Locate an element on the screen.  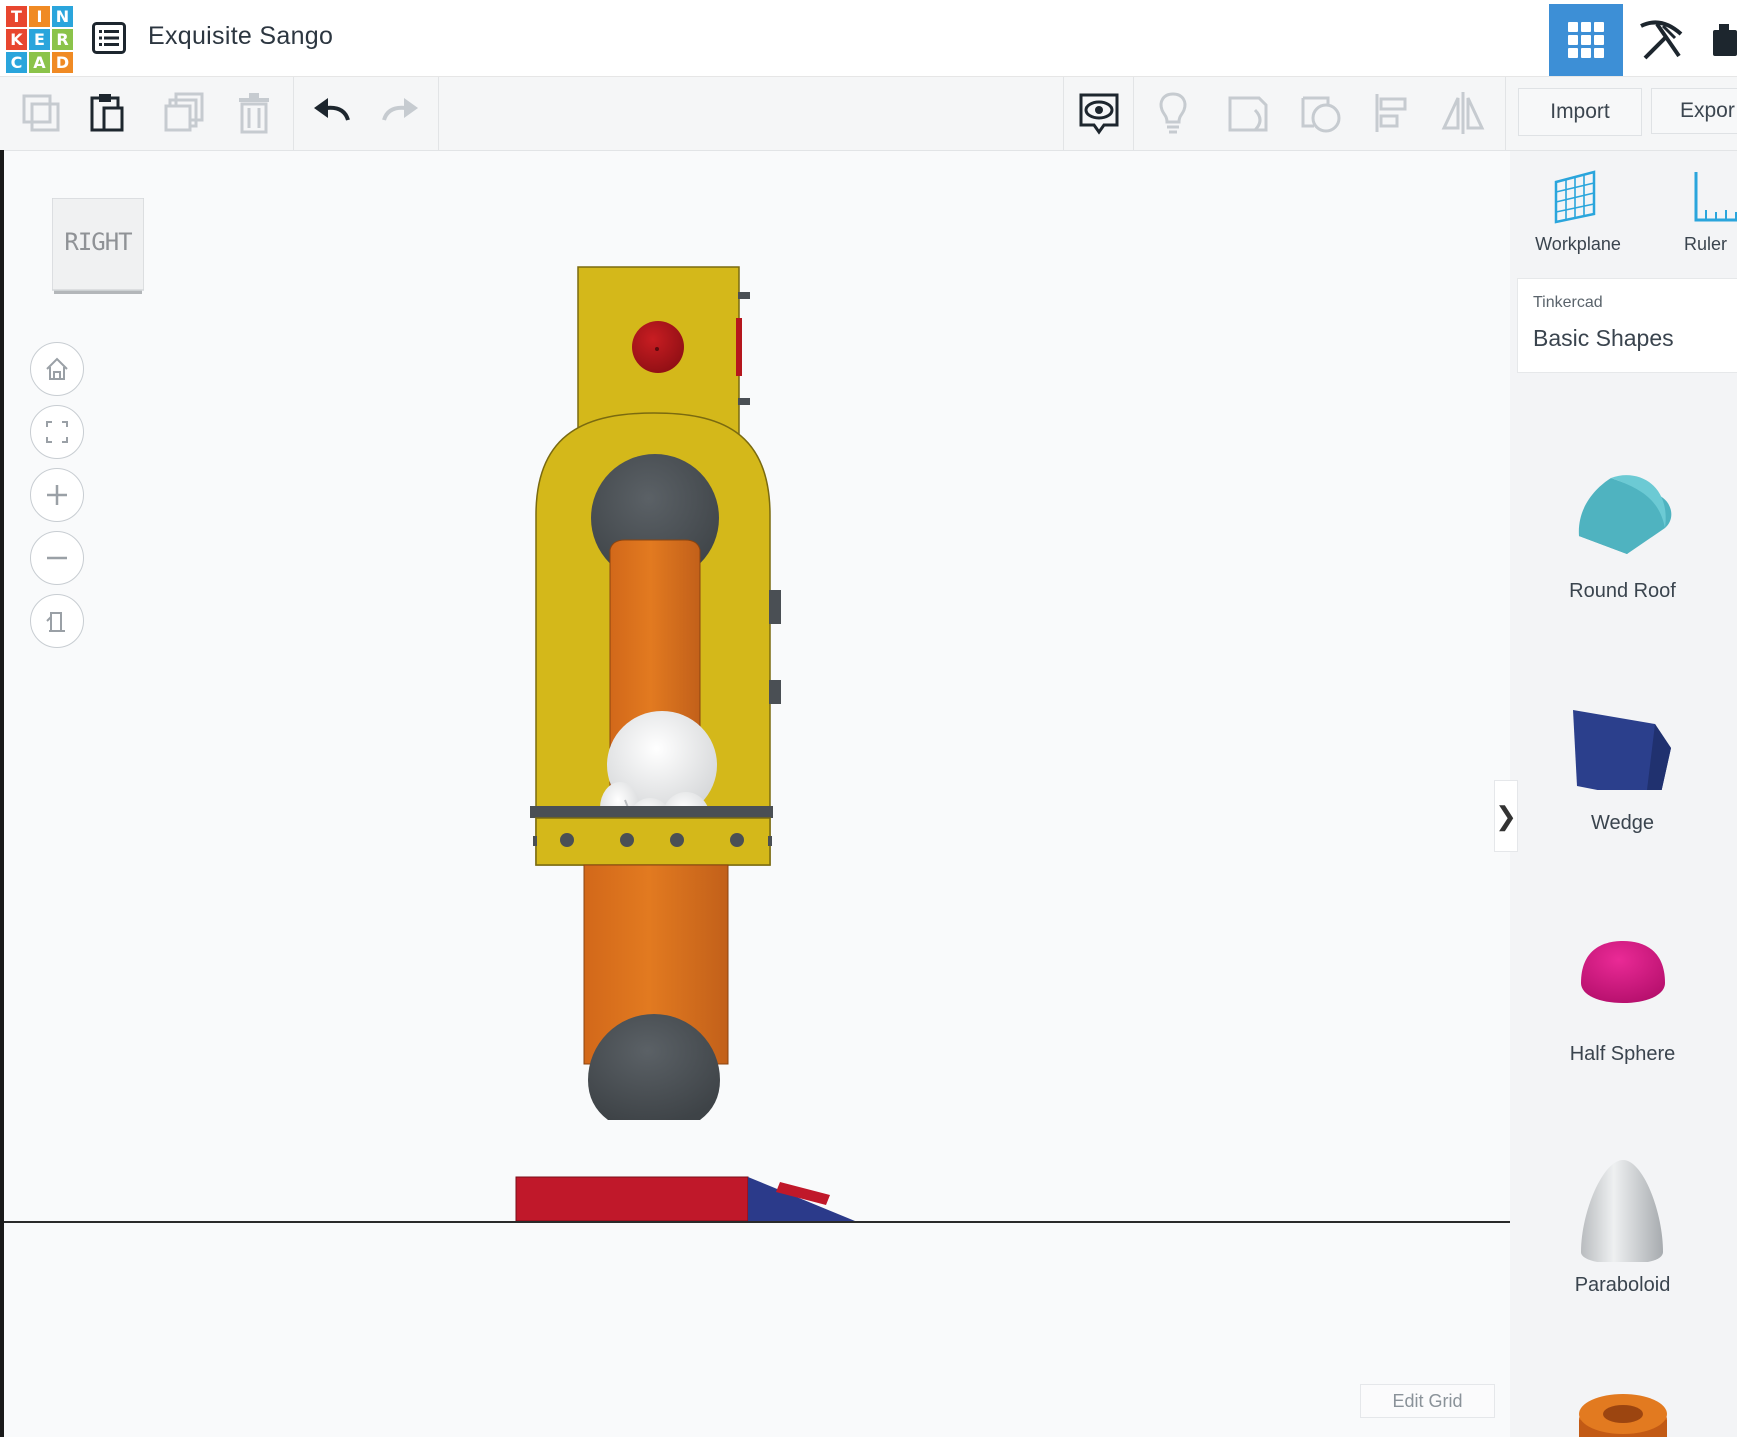
shape-label: Paraboloid is located at coordinates (1622, 1285).